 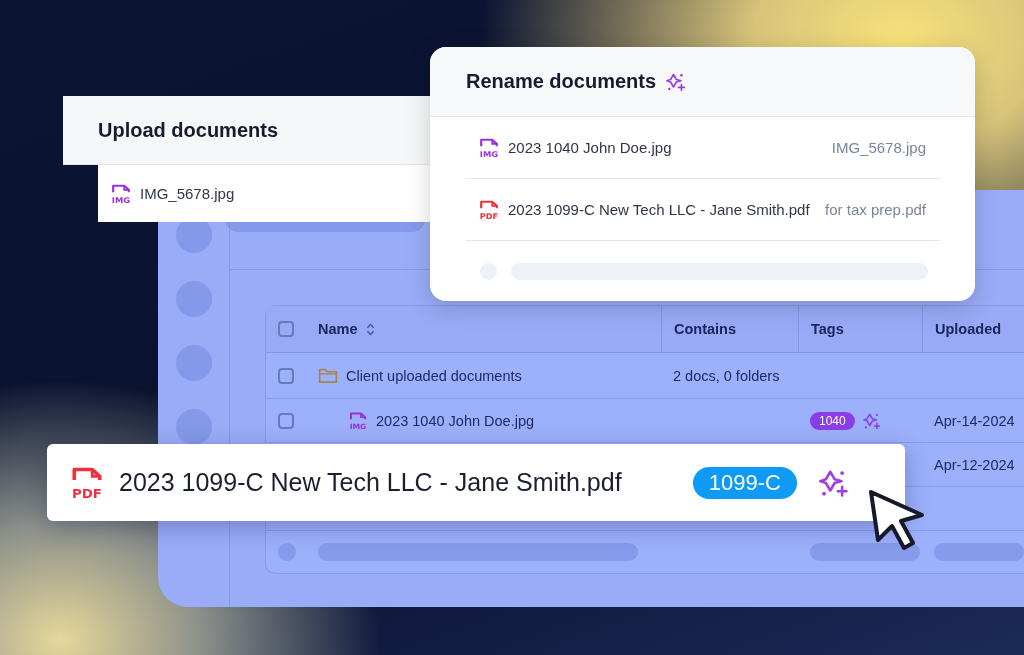 I want to click on file-name: 2023 1099-C New Tech LLC - Jane Smith.pdf, so click(x=370, y=482).